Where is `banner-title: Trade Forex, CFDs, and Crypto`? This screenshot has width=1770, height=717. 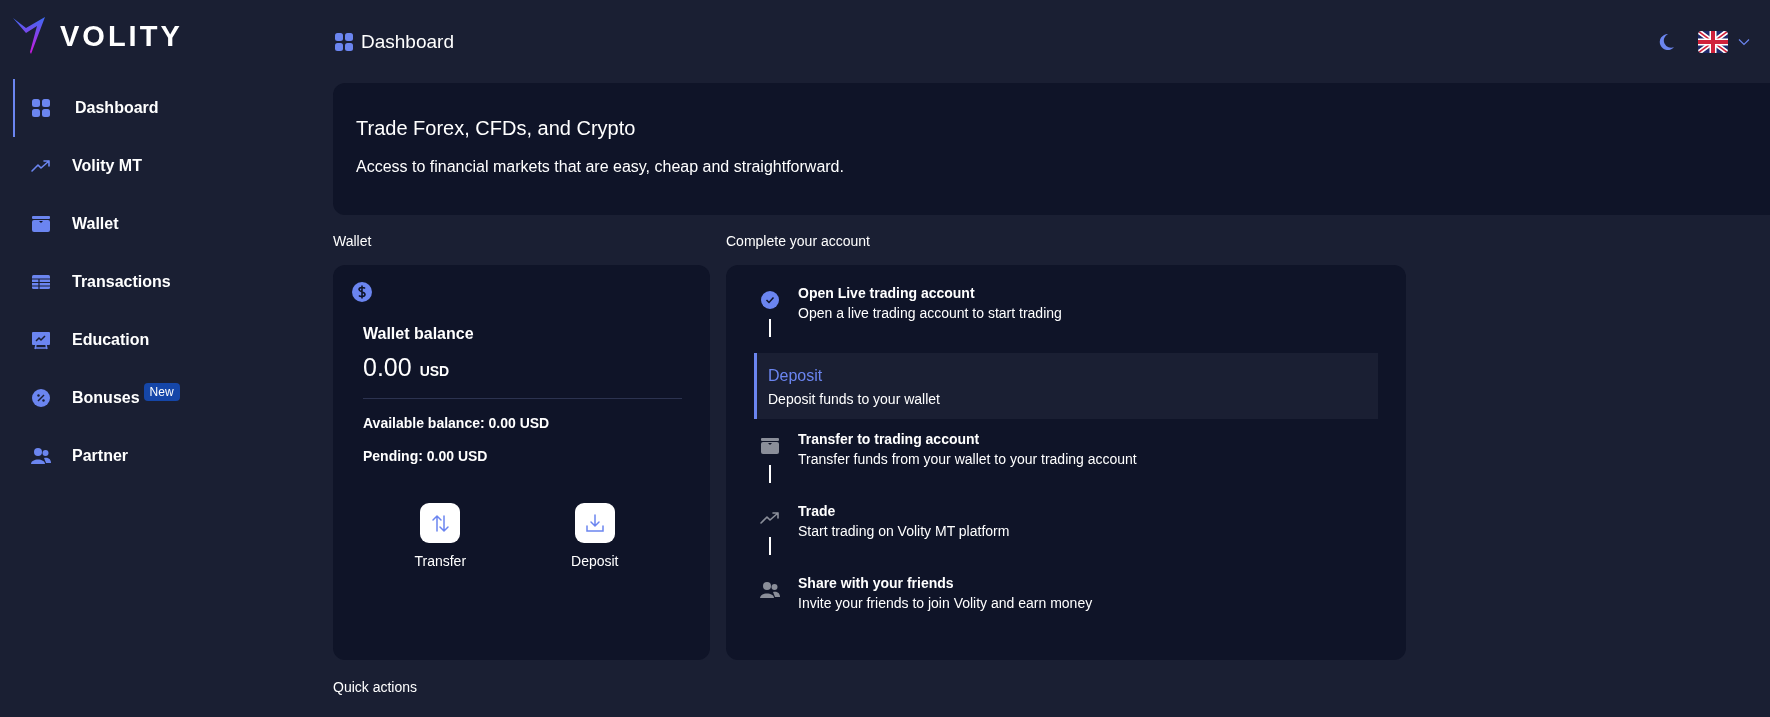
banner-title: Trade Forex, CFDs, and Crypto is located at coordinates (496, 128).